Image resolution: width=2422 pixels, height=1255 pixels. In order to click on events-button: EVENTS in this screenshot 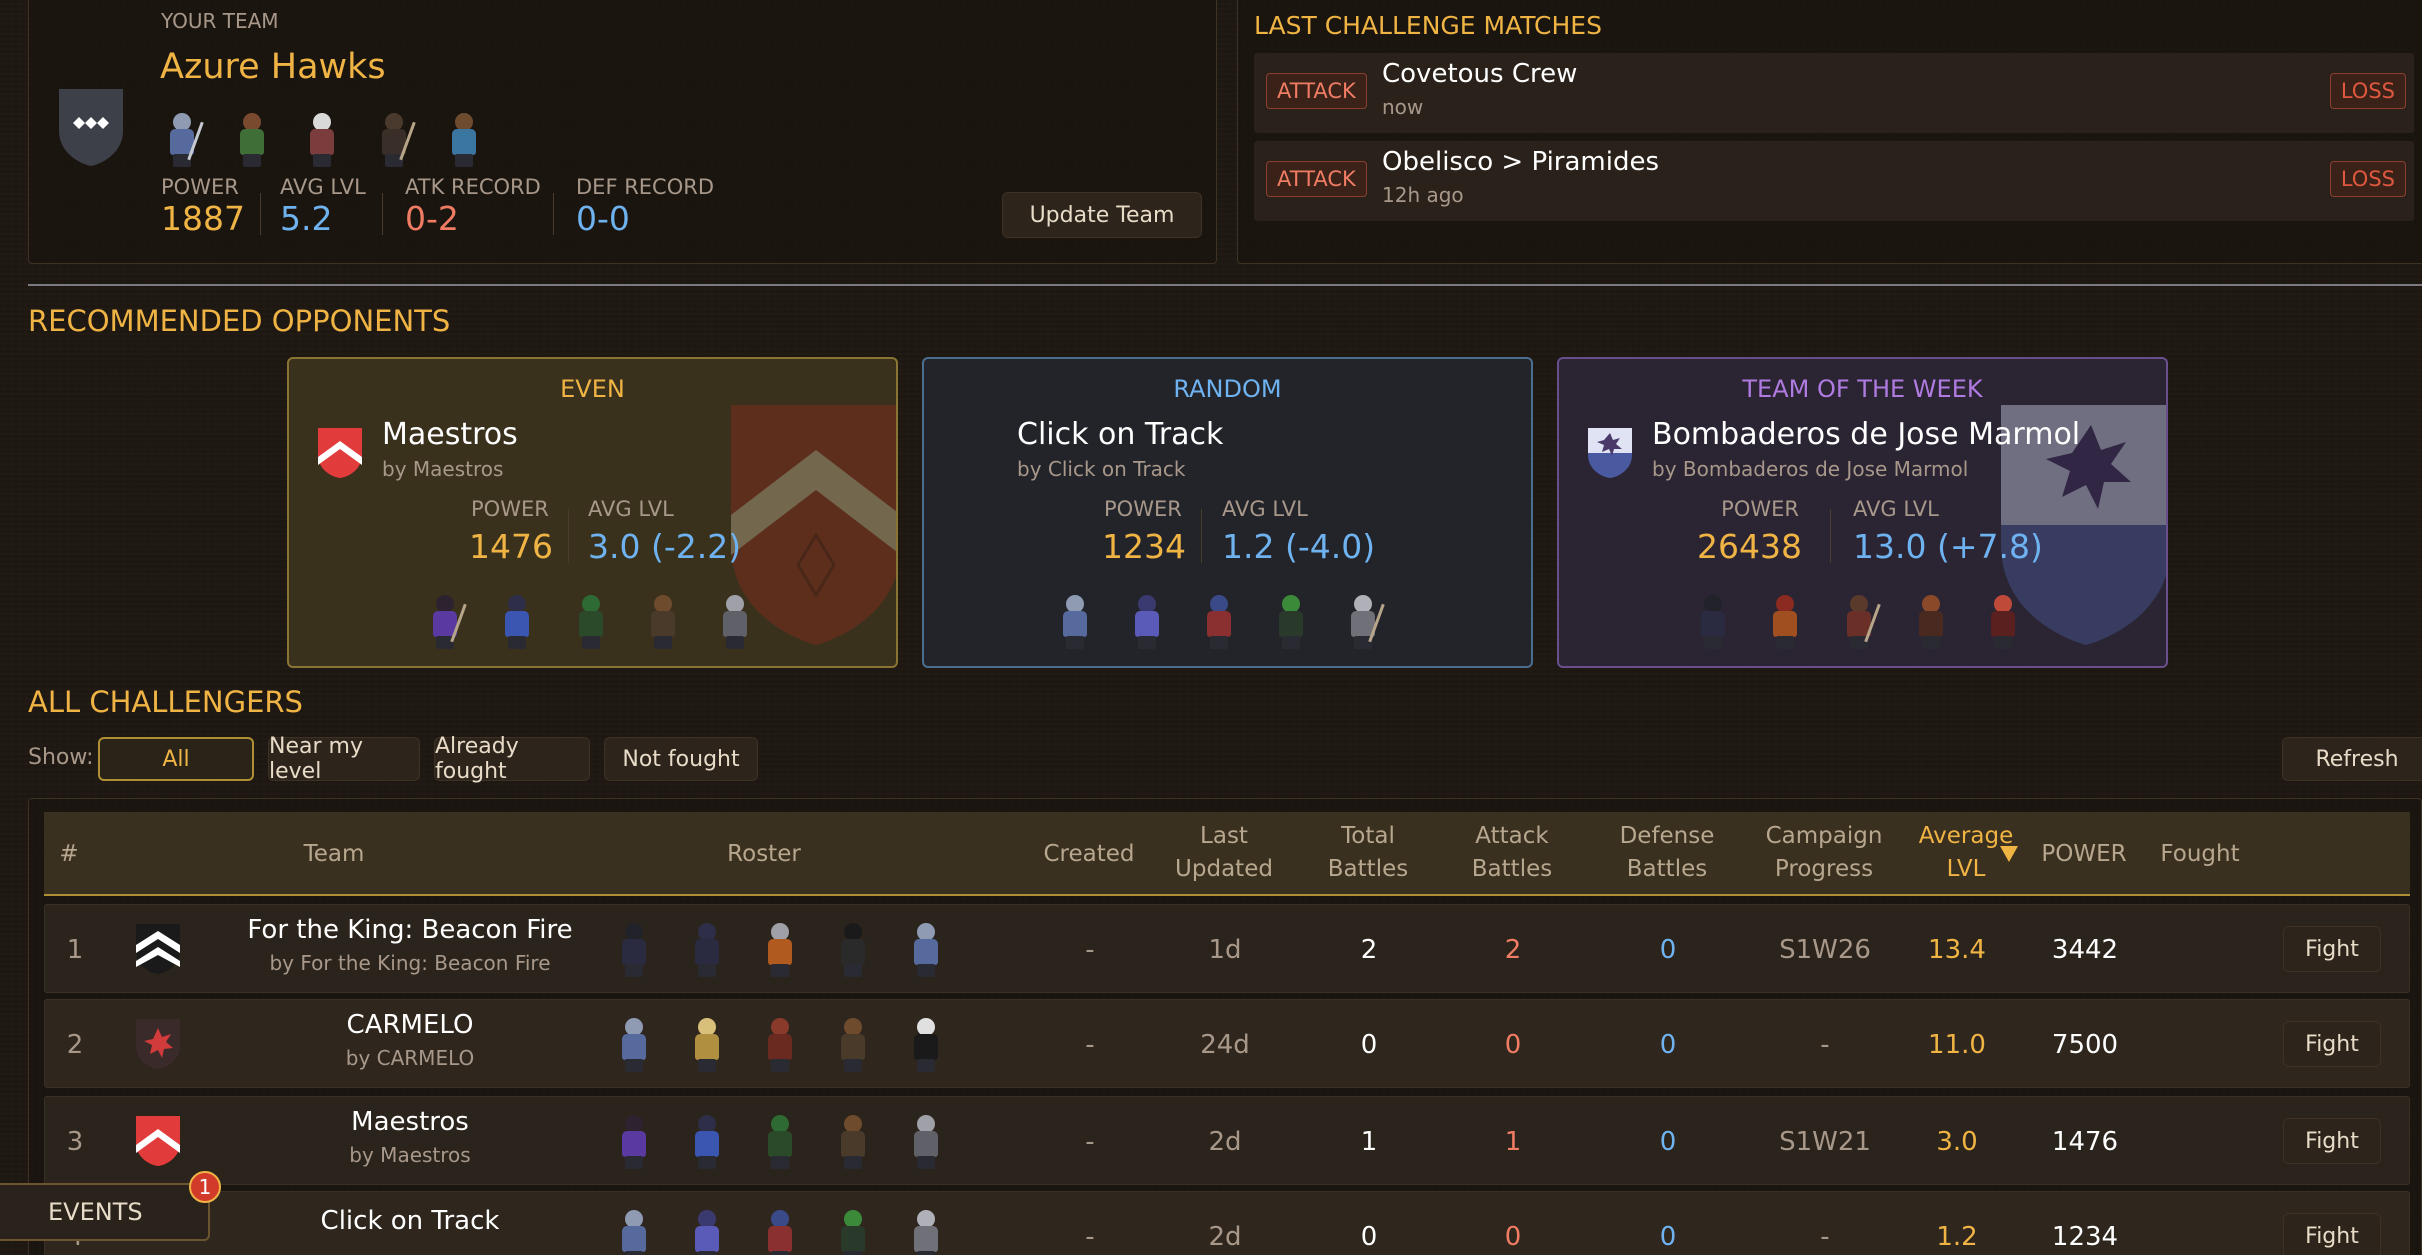, I will do `click(105, 1212)`.